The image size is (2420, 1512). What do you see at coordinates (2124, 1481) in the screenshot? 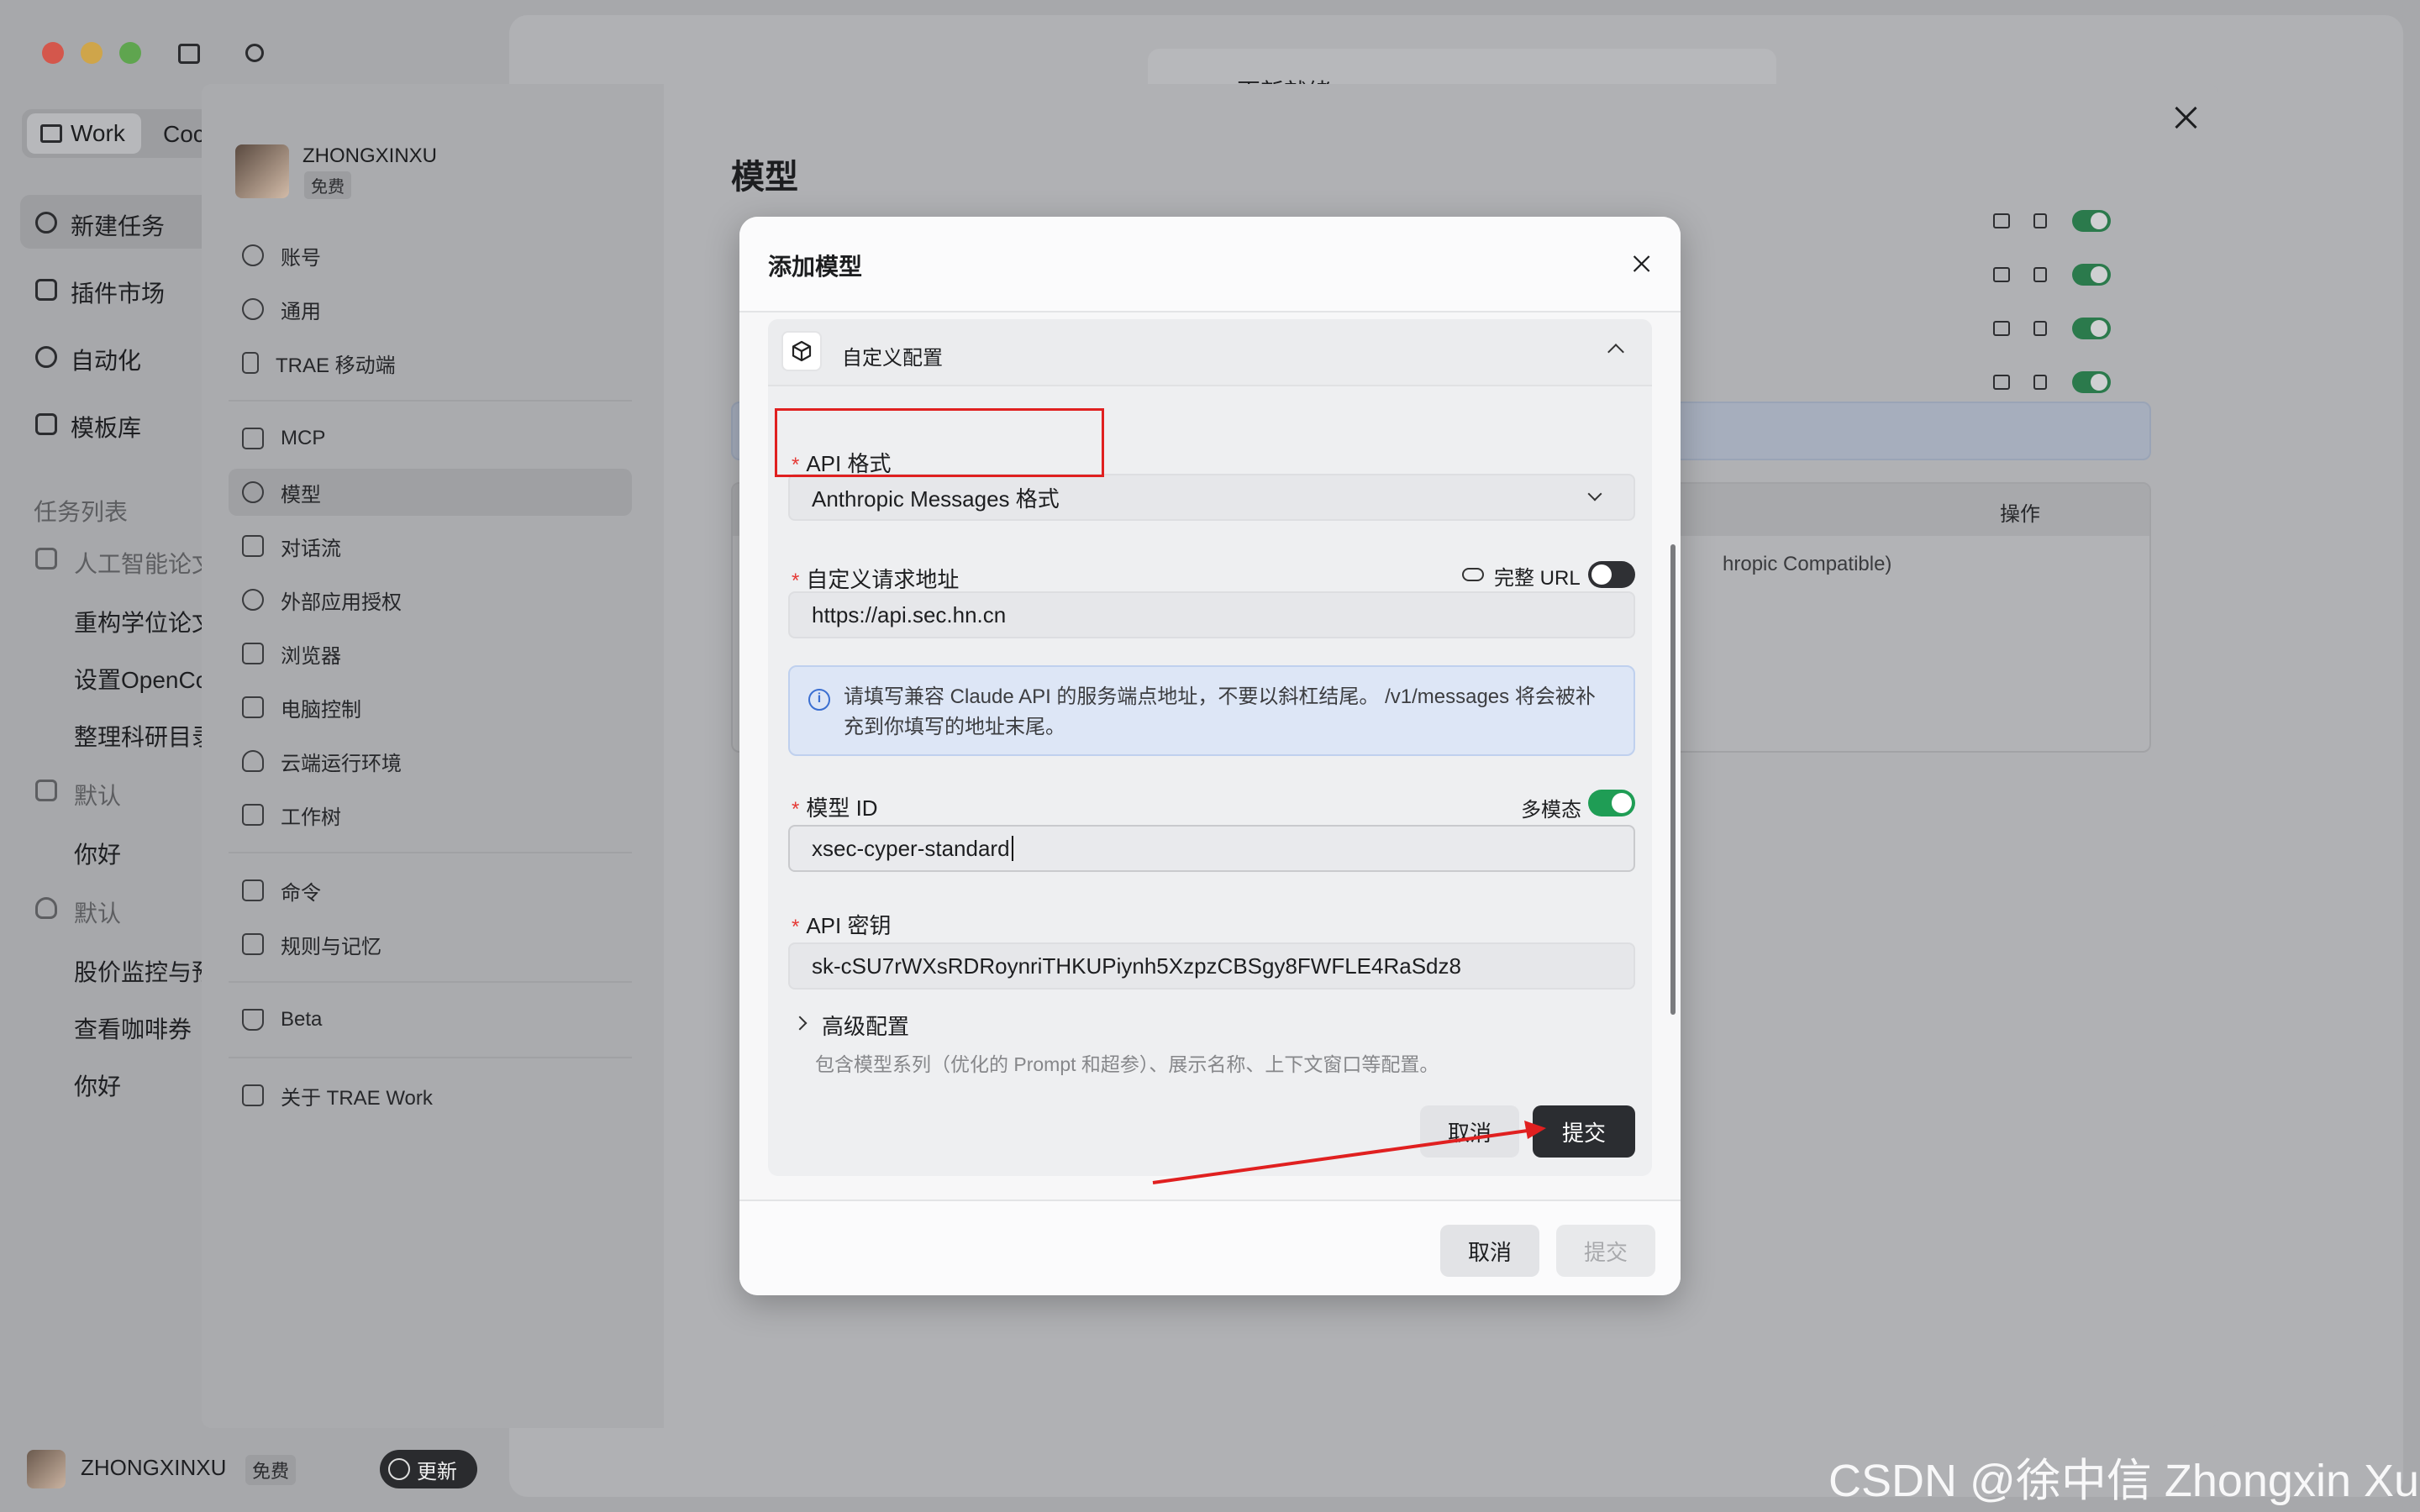
I see `watermark: CSDN @徐中信 Zhongxin Xu` at bounding box center [2124, 1481].